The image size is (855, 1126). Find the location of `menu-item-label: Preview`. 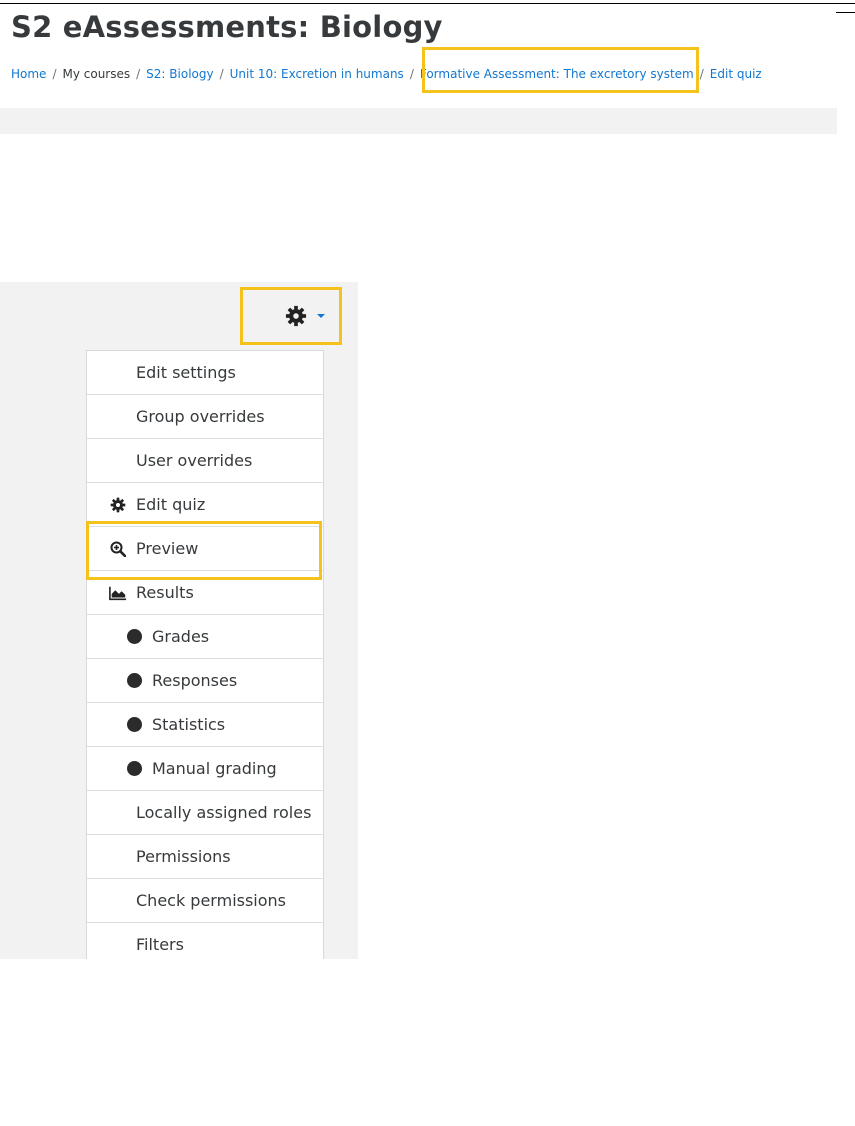

menu-item-label: Preview is located at coordinates (167, 548).